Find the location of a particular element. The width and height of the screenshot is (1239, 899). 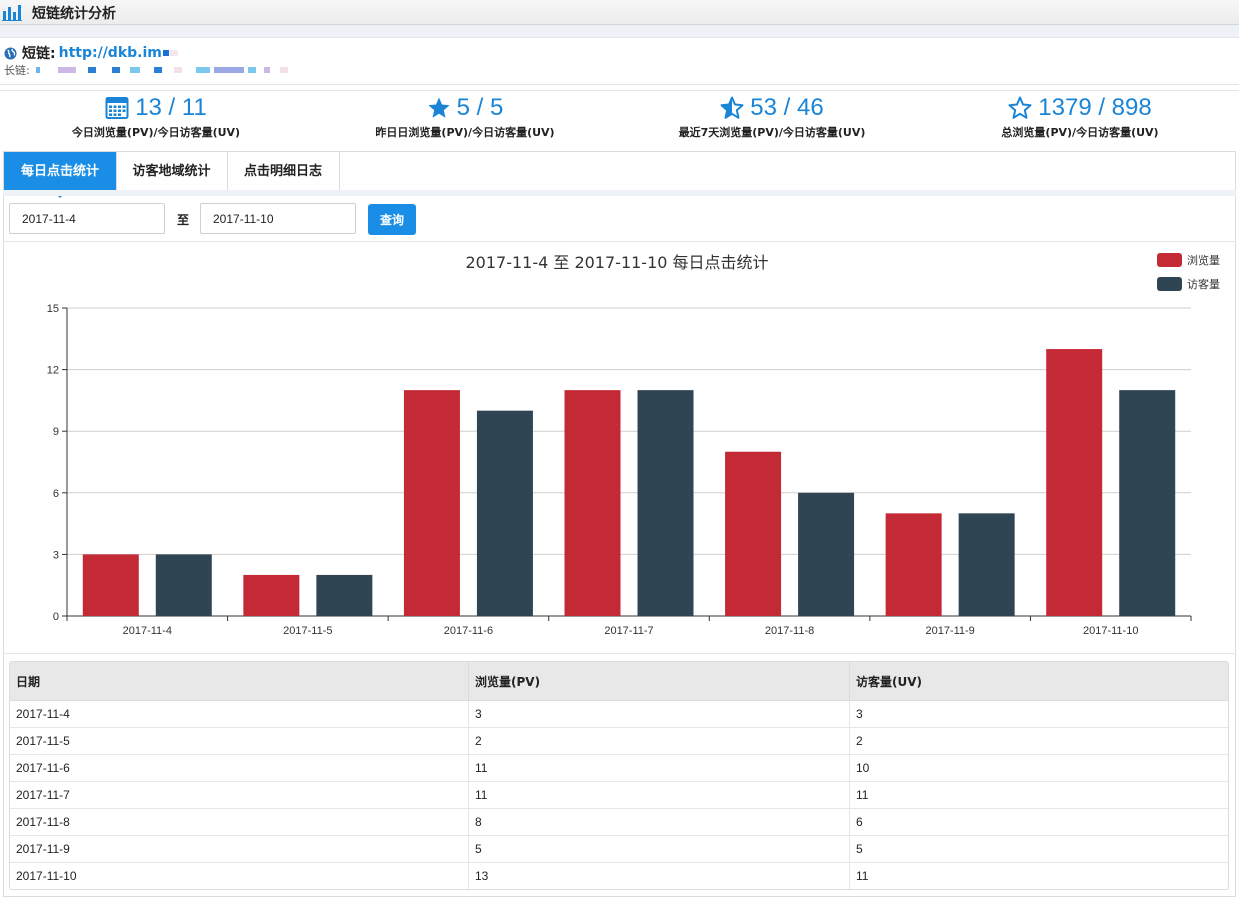

table-row: 2017-11-9 5 5 is located at coordinates (619, 849).